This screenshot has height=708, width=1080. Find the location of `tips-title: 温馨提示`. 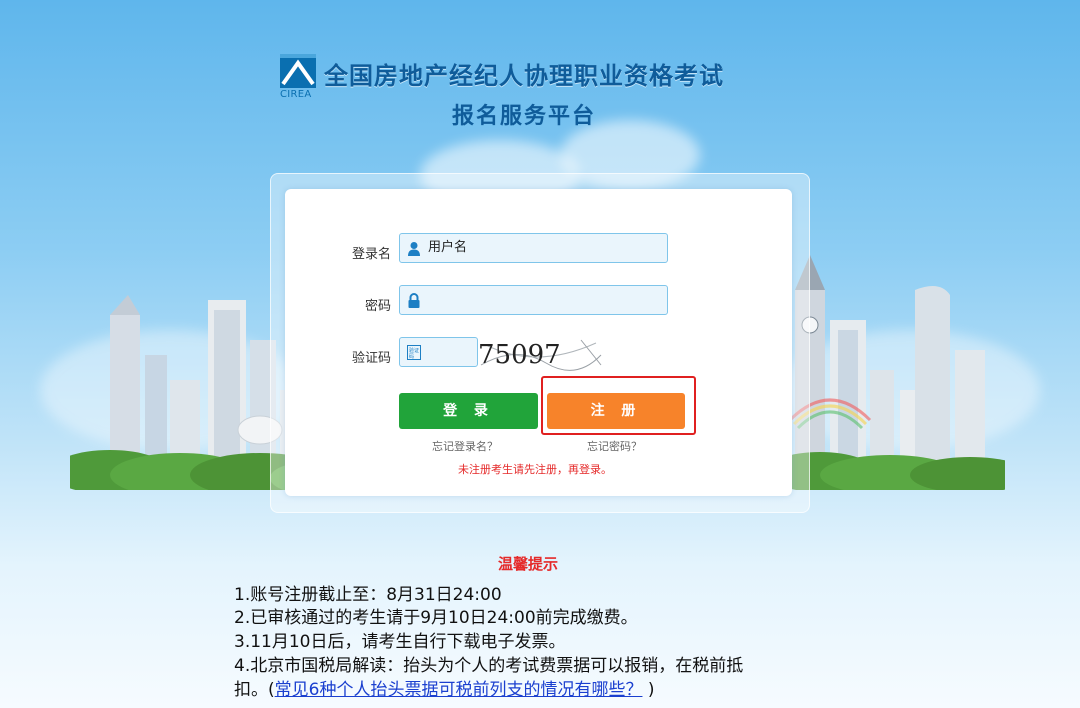

tips-title: 温馨提示 is located at coordinates (528, 564).